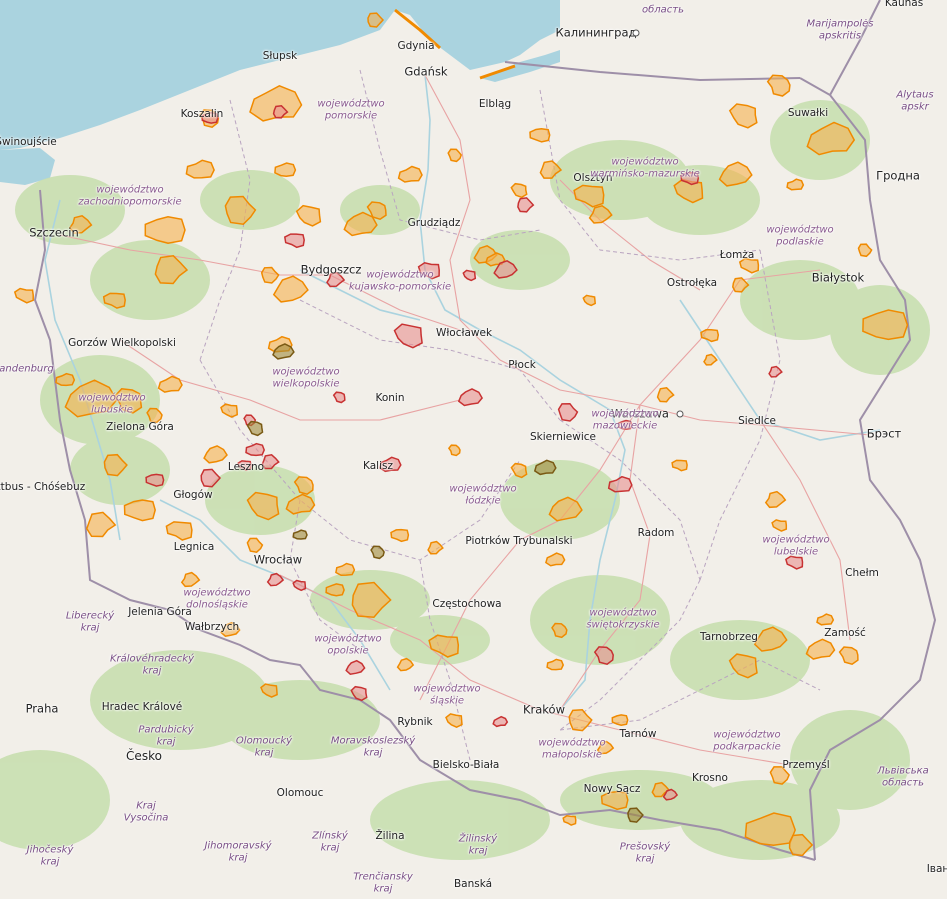  What do you see at coordinates (140, 426) in the screenshot?
I see `city-label: Zielona Góra` at bounding box center [140, 426].